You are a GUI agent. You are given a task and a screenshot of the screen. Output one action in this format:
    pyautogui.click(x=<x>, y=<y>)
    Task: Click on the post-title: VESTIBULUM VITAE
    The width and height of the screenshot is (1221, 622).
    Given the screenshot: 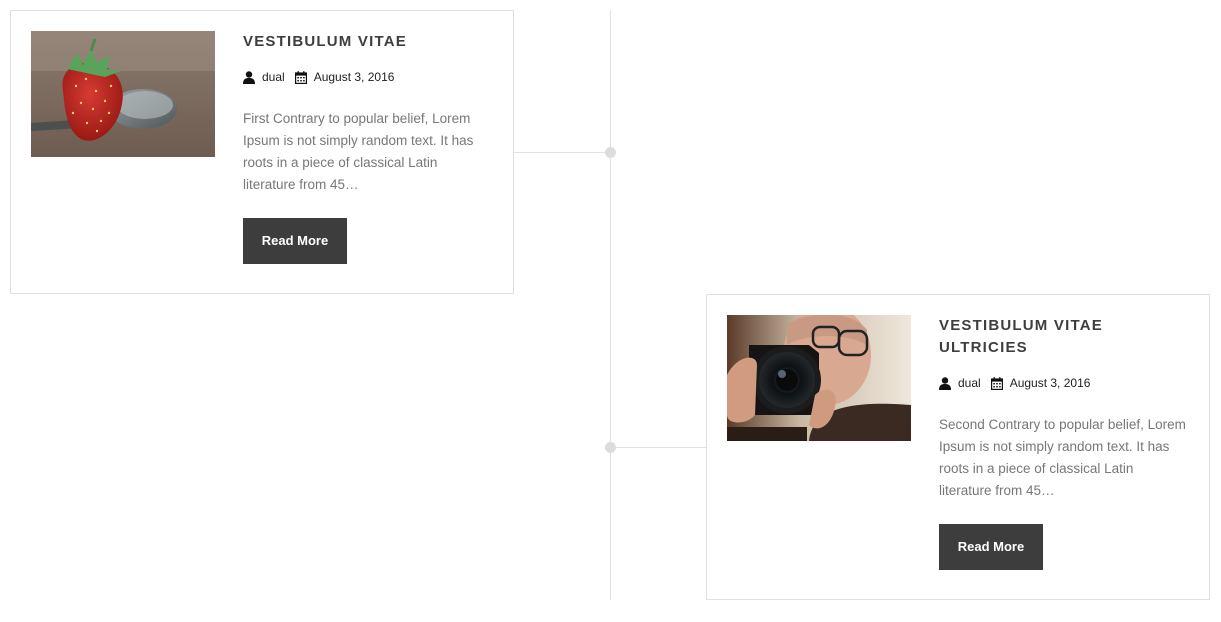 What is the action you would take?
    pyautogui.click(x=368, y=42)
    